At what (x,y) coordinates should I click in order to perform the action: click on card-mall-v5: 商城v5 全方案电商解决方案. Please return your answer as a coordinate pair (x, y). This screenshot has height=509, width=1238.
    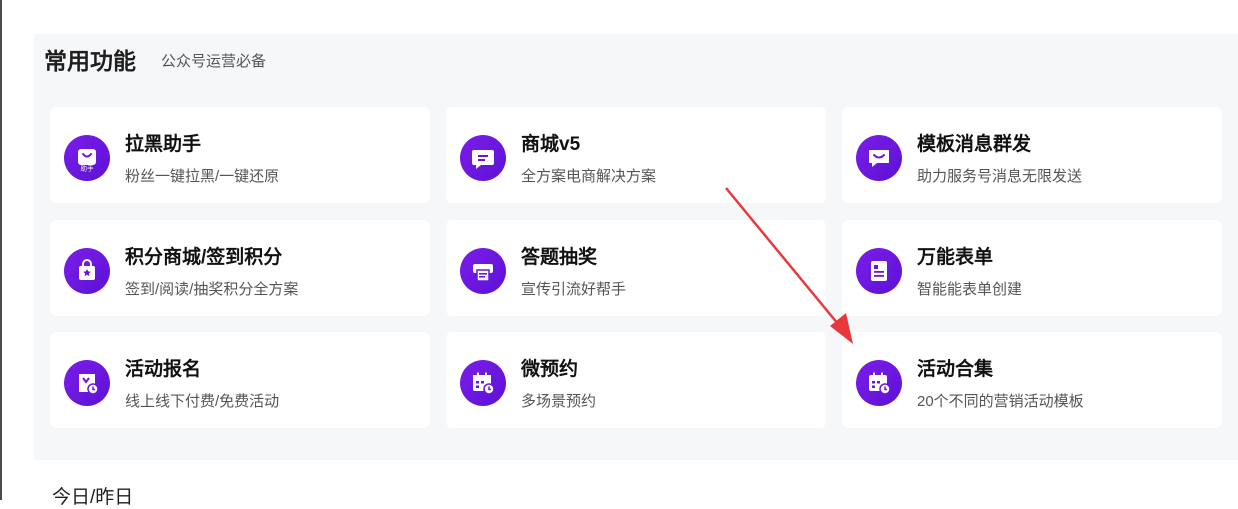
    Looking at the image, I should click on (636, 155).